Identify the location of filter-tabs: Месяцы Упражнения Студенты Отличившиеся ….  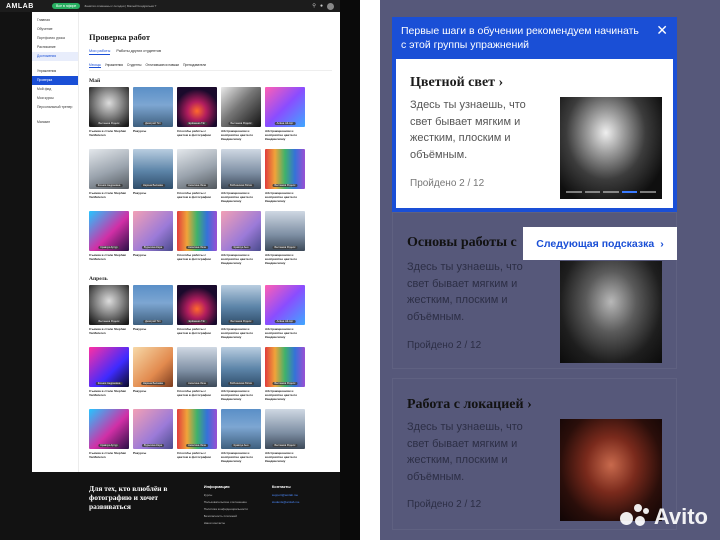
(210, 67).